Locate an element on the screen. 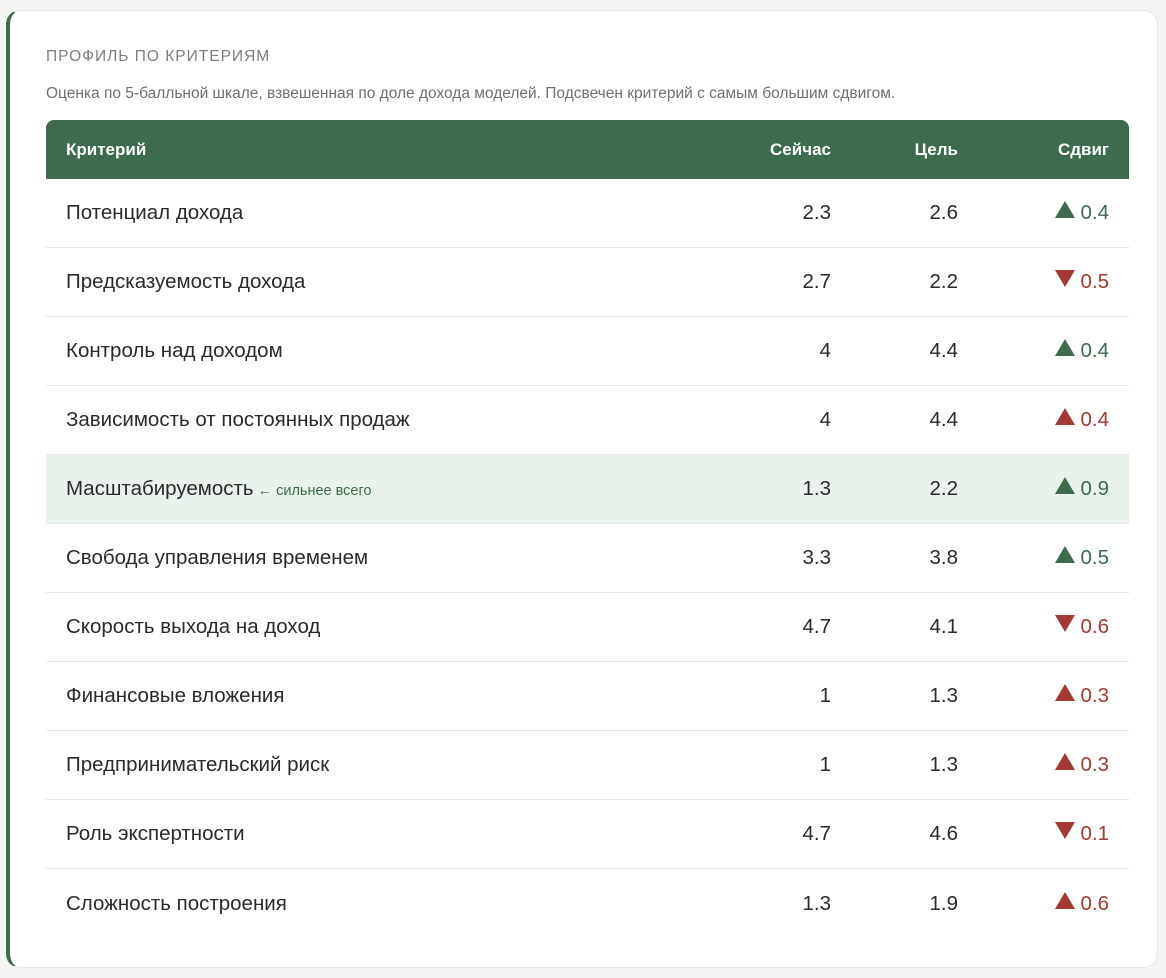  table-row: Свобода управления временем 3.3 3.8 0.5 is located at coordinates (587, 558).